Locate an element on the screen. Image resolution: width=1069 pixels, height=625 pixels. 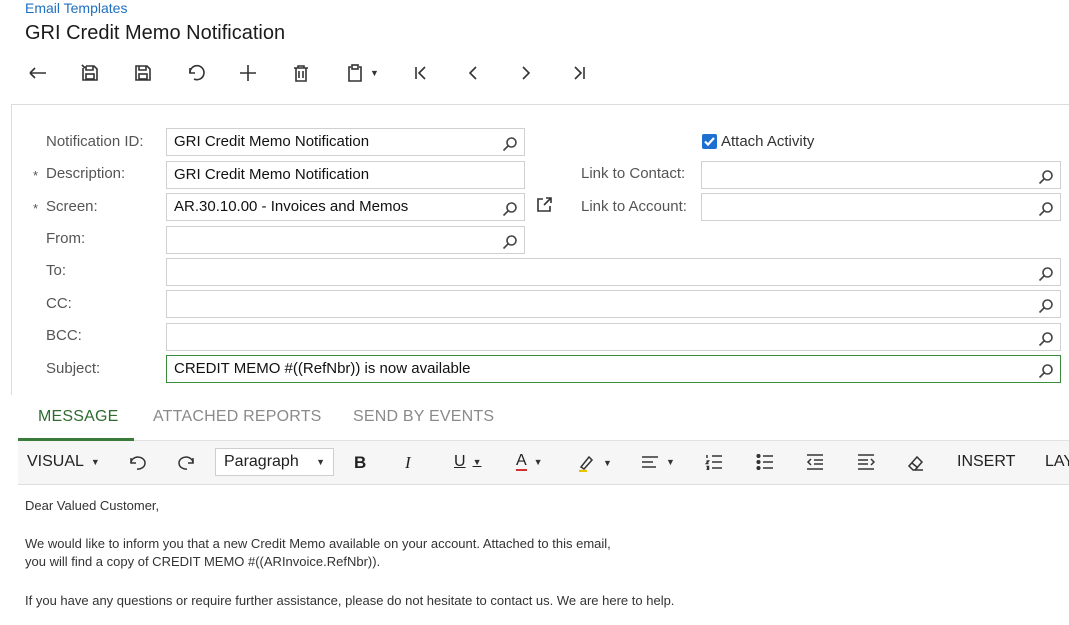
indent-button is located at coordinates (866, 462).